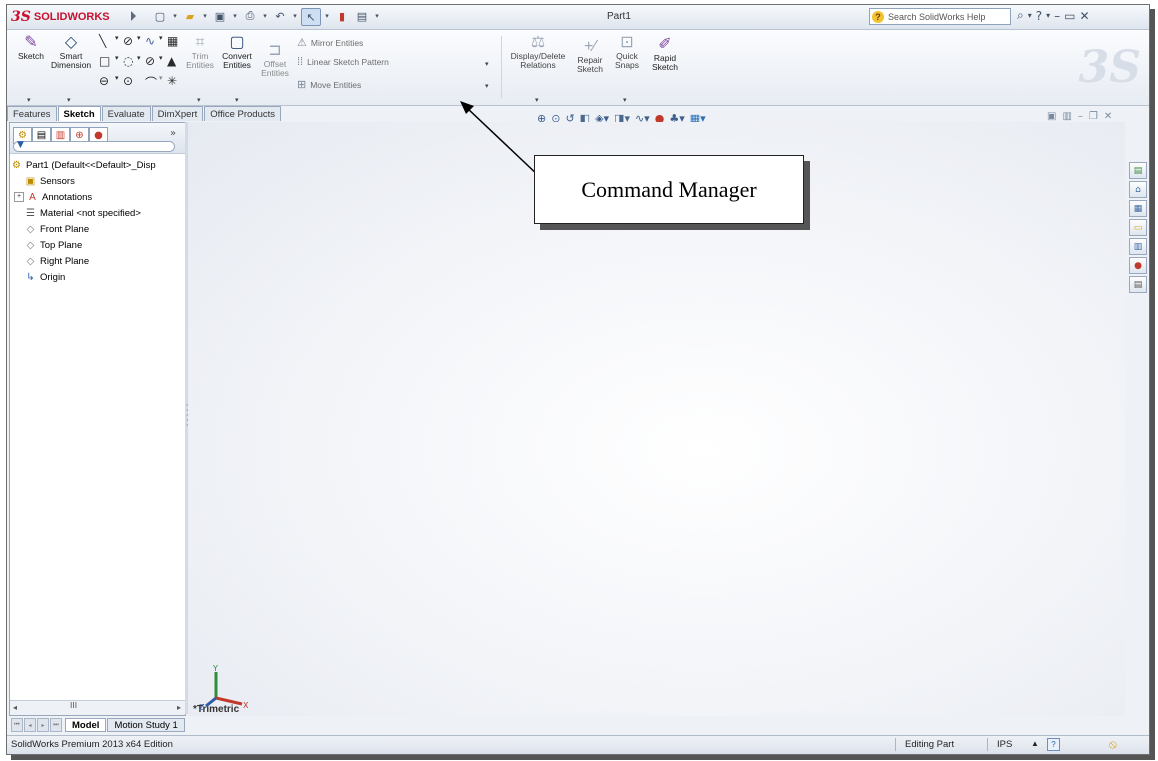 This screenshot has width=1158, height=761. I want to click on restore-icon: ❐, so click(1093, 116).